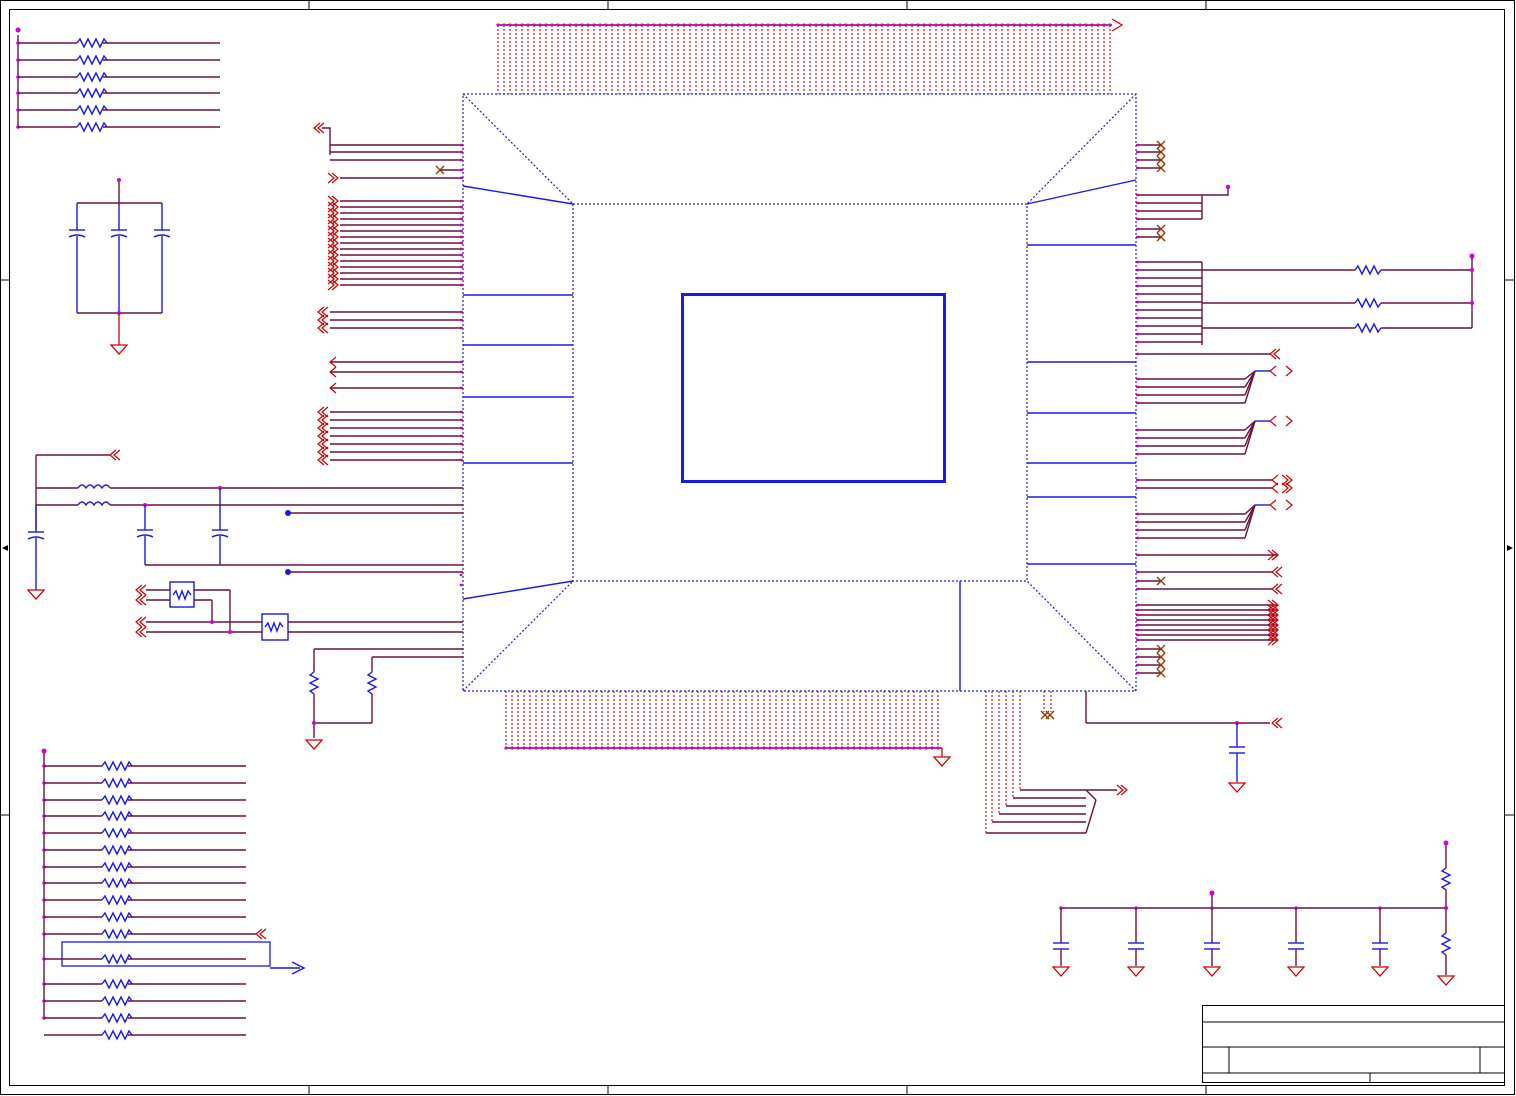 This screenshot has width=1516, height=1096. Describe the element at coordinates (1091, 816) in the screenshot. I see `bus-entry` at that location.